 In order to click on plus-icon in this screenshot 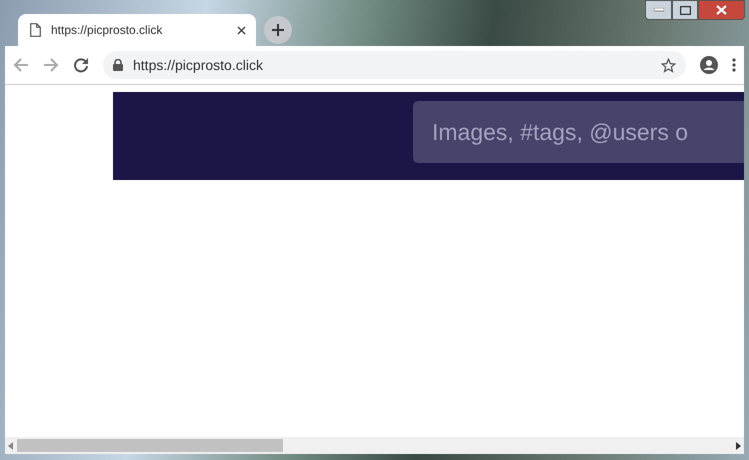, I will do `click(278, 30)`.